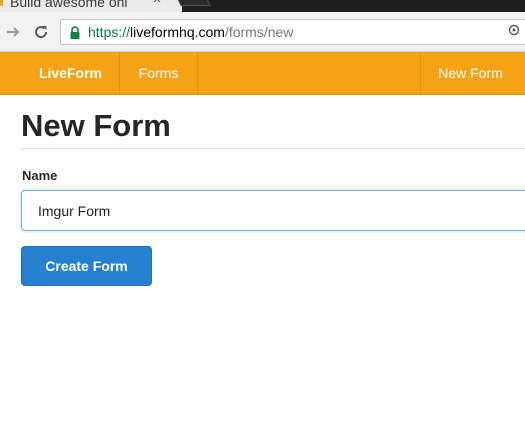 This screenshot has width=525, height=433. Describe the element at coordinates (470, 73) in the screenshot. I see `nav-new-form-link: New Form` at that location.